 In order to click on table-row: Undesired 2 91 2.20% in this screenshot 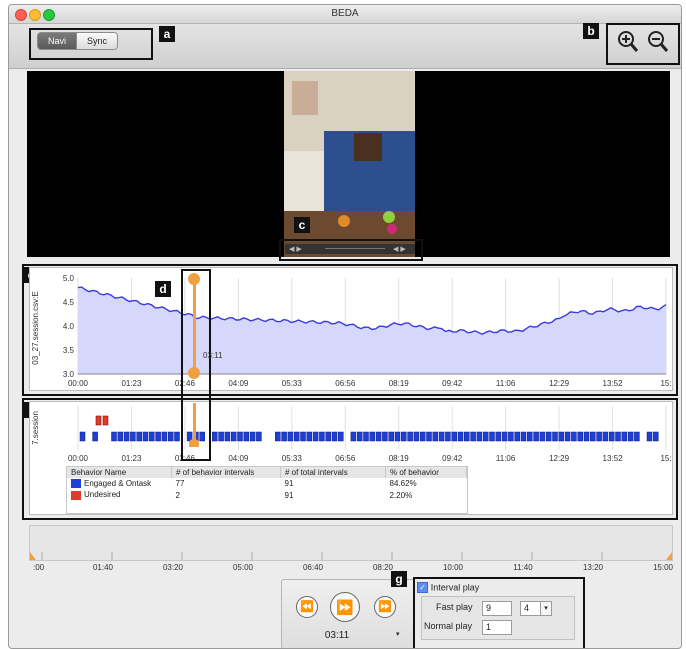, I will do `click(267, 494)`.